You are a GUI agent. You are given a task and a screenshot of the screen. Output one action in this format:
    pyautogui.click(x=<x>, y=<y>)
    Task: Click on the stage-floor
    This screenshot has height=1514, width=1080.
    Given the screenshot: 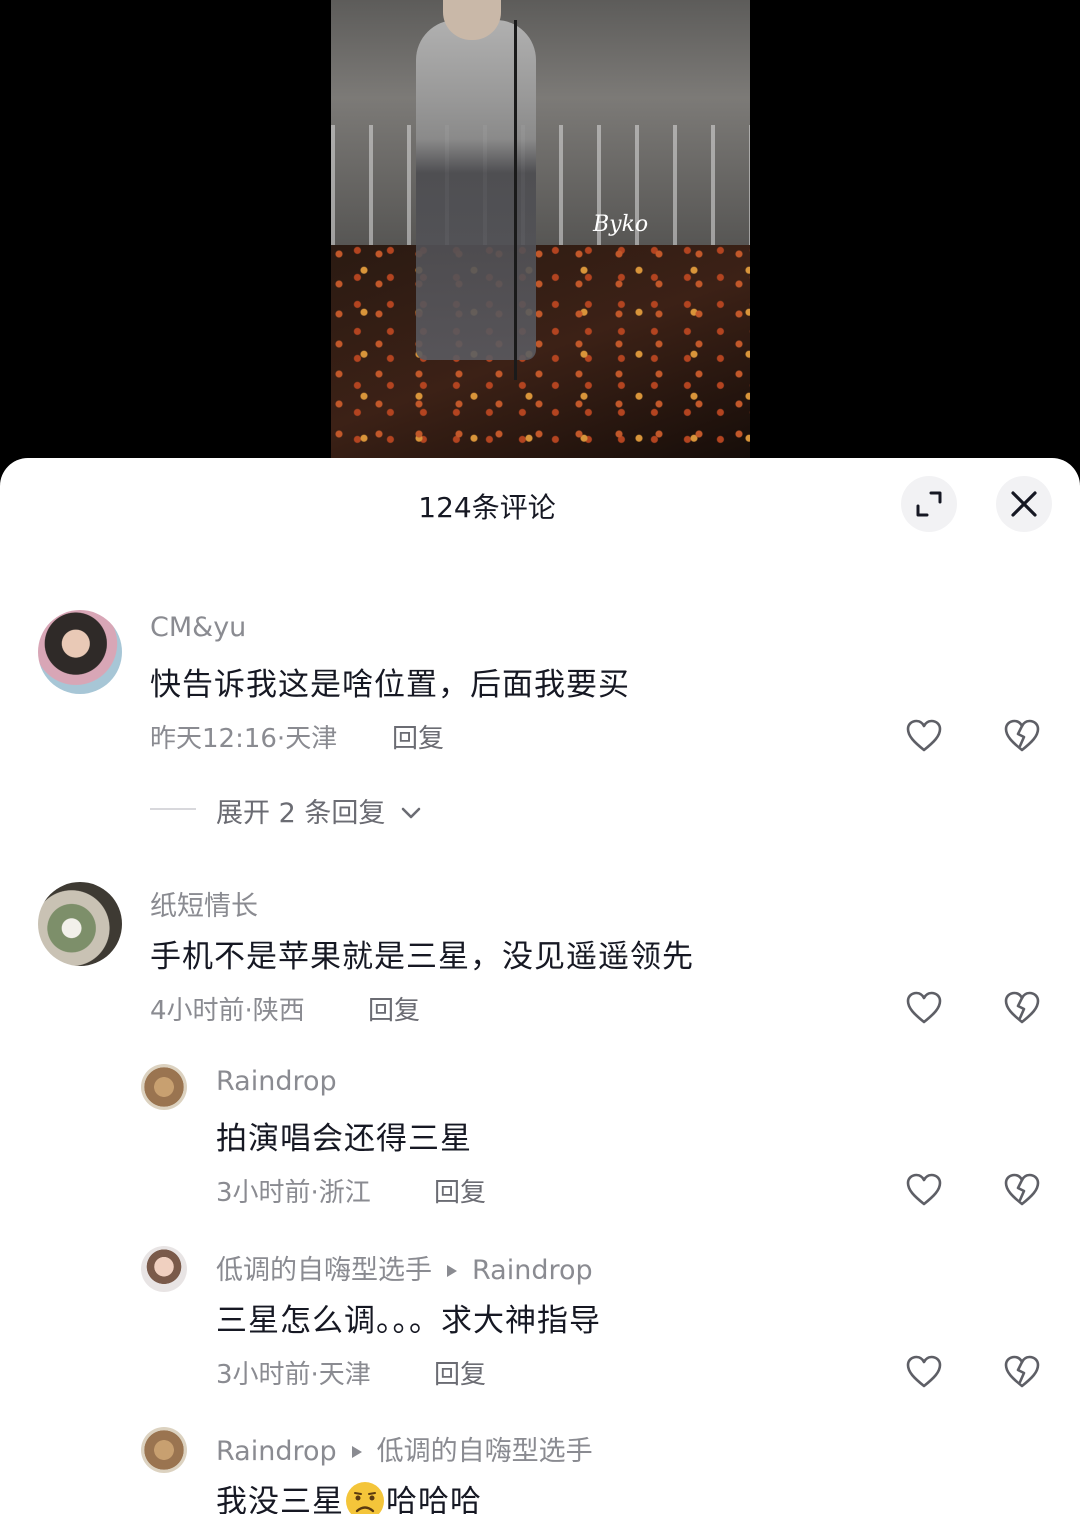 What is the action you would take?
    pyautogui.click(x=540, y=351)
    